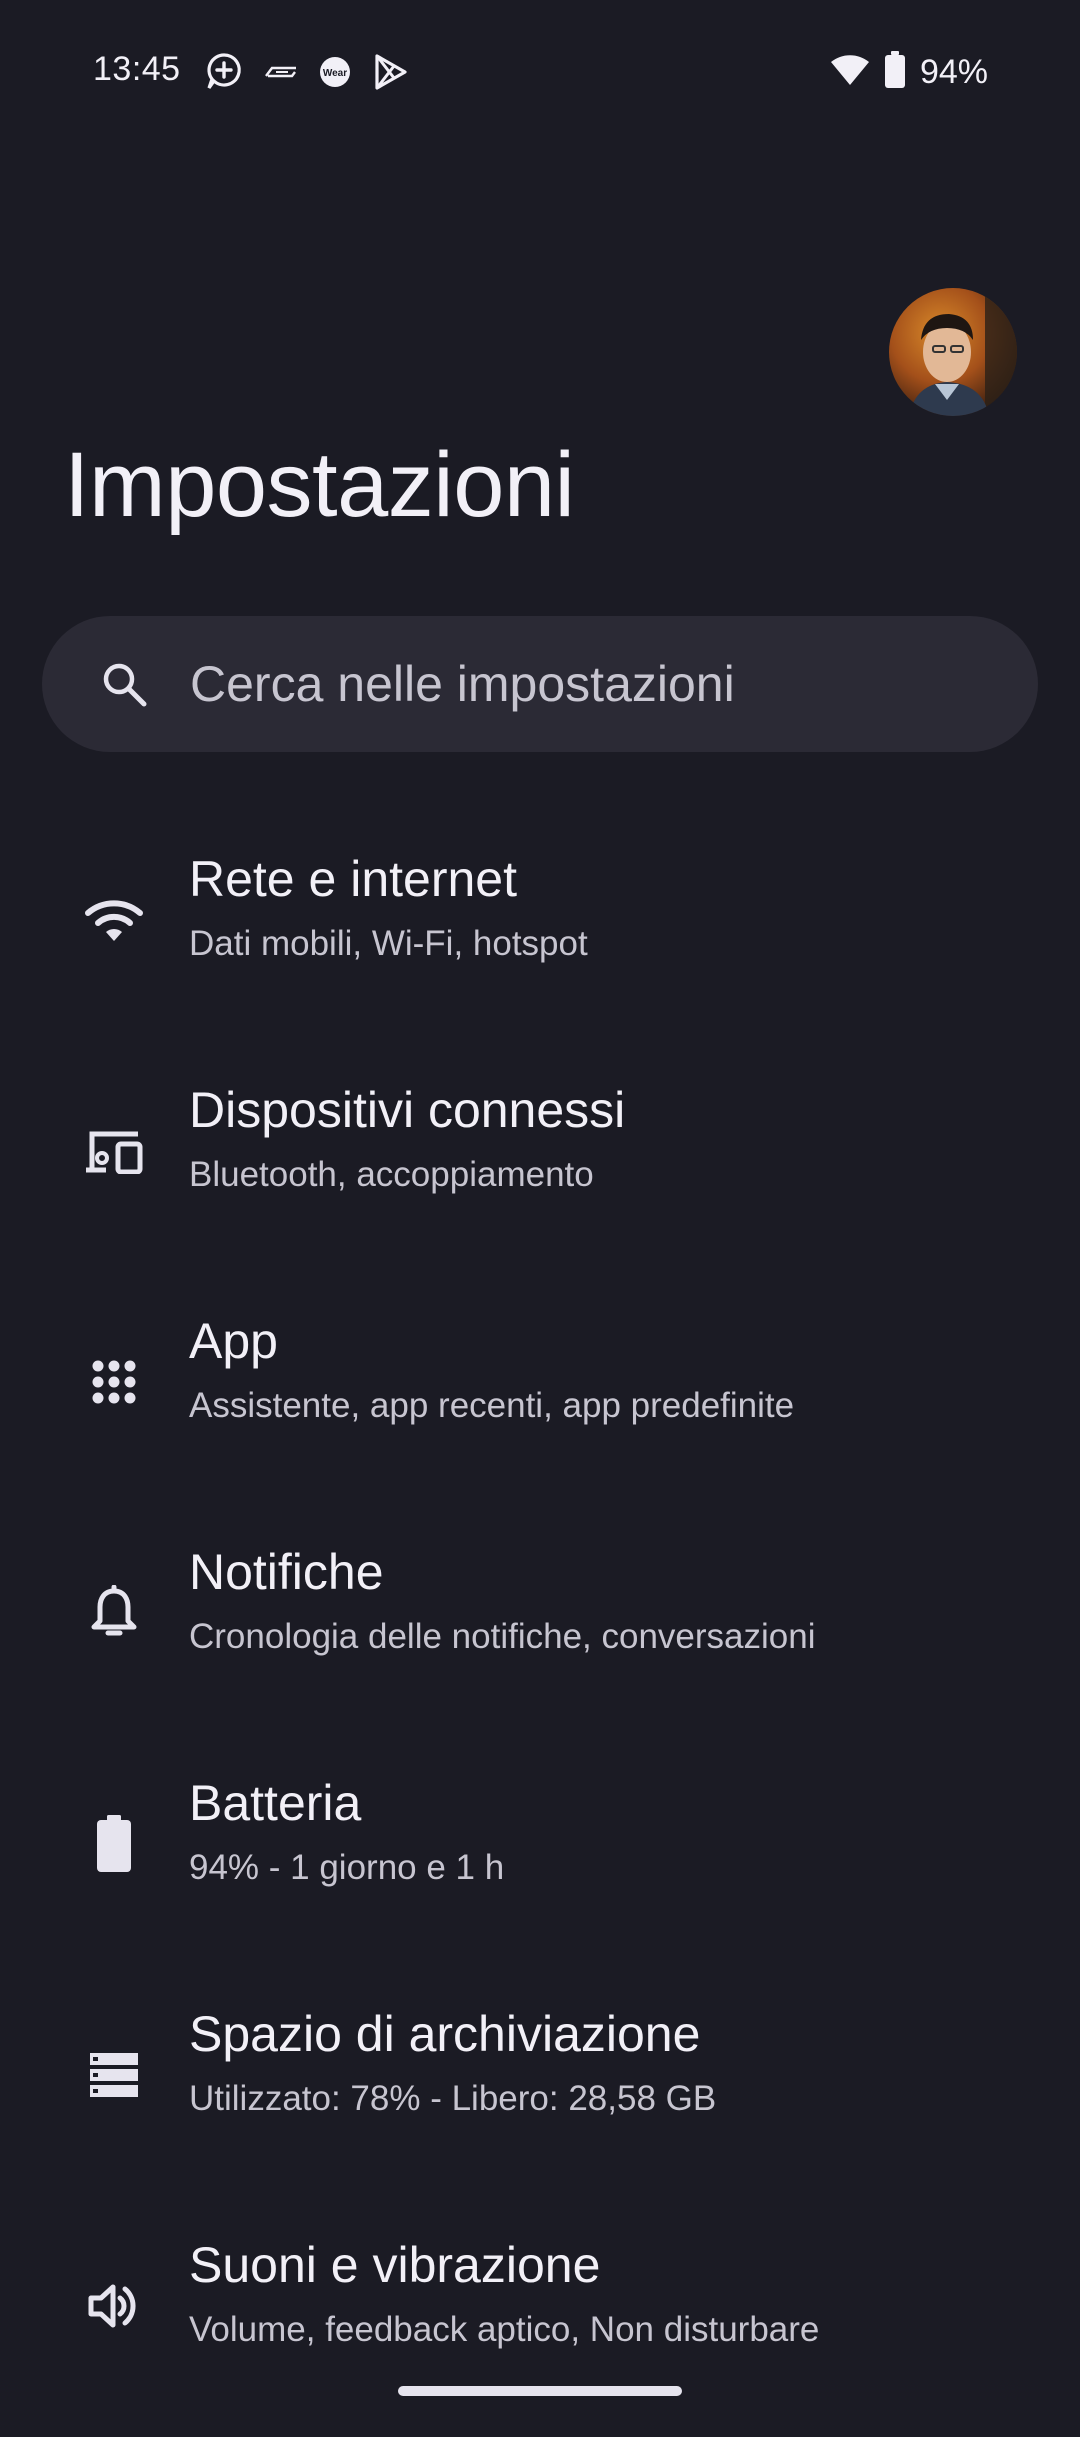  Describe the element at coordinates (307, 72) in the screenshot. I see `notification-icons: Wear` at that location.